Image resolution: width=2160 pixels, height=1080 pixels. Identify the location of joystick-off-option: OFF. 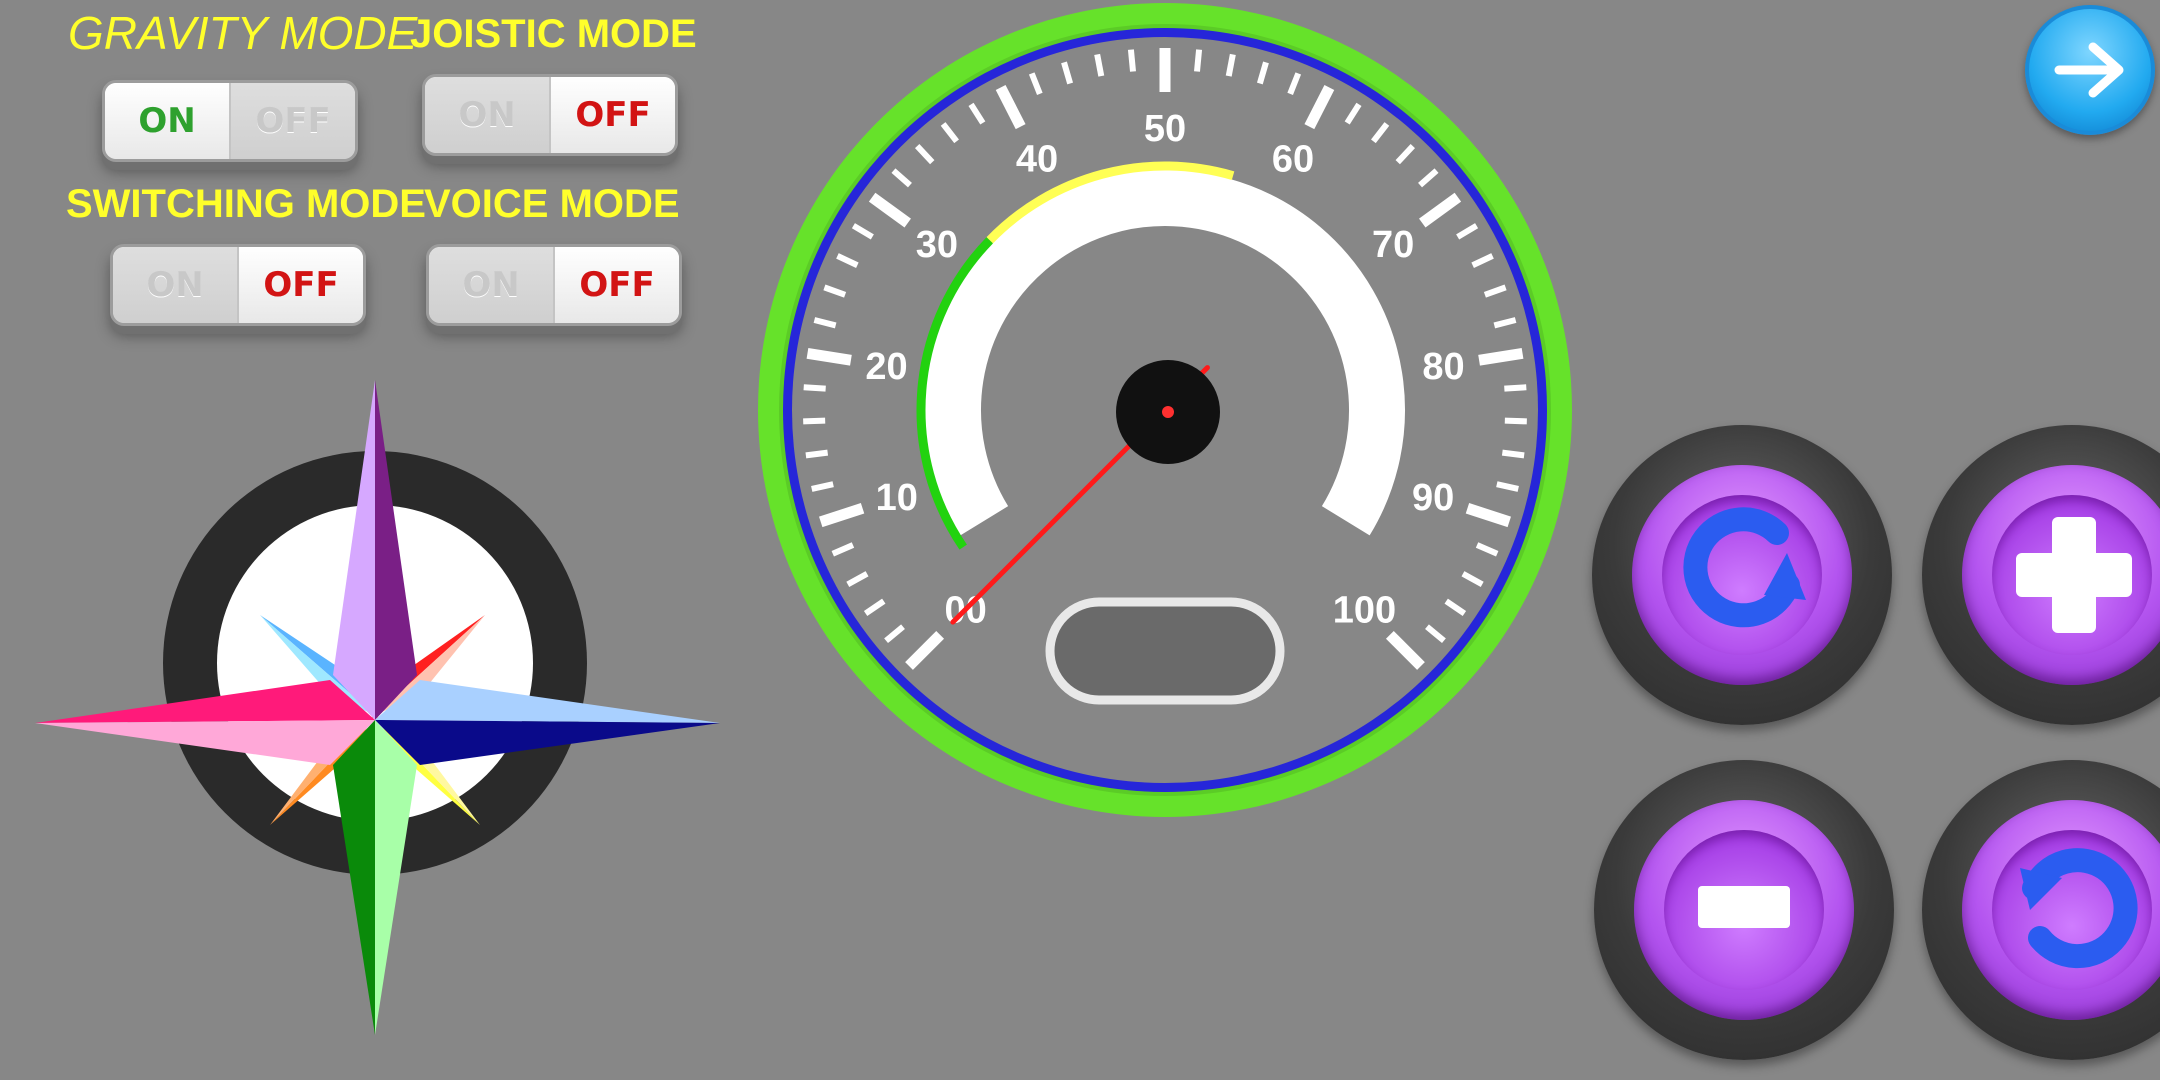
(613, 115).